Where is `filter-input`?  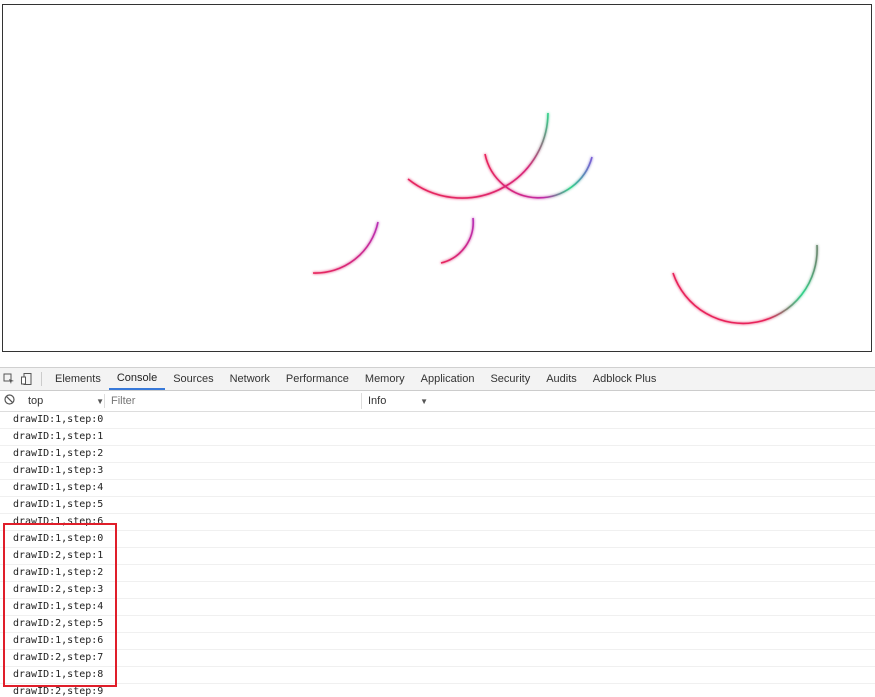 filter-input is located at coordinates (235, 401).